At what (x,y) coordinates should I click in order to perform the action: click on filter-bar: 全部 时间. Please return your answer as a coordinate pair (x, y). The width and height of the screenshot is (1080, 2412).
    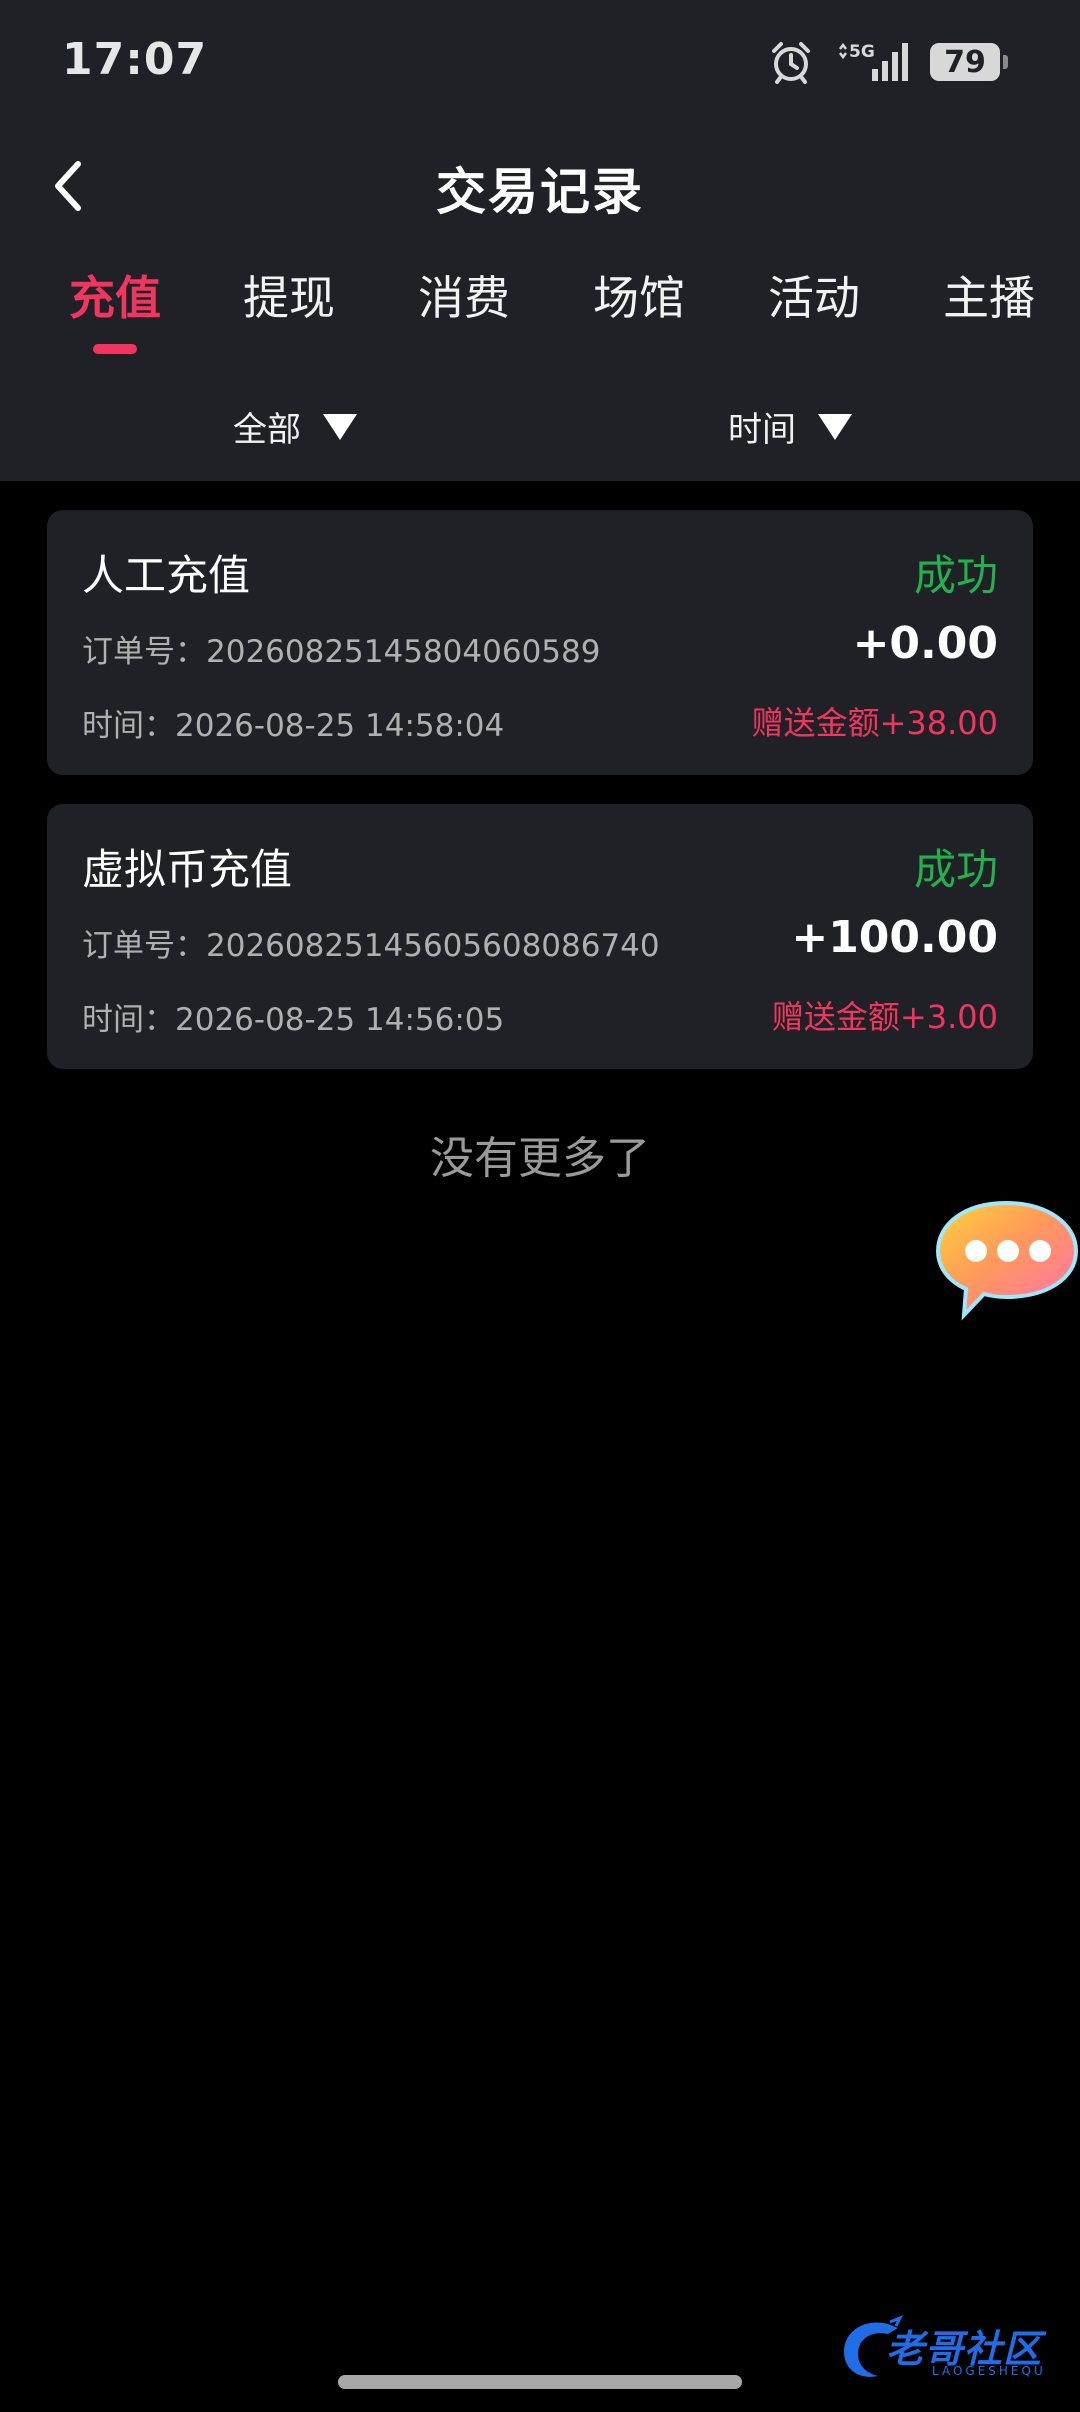
    Looking at the image, I should click on (540, 429).